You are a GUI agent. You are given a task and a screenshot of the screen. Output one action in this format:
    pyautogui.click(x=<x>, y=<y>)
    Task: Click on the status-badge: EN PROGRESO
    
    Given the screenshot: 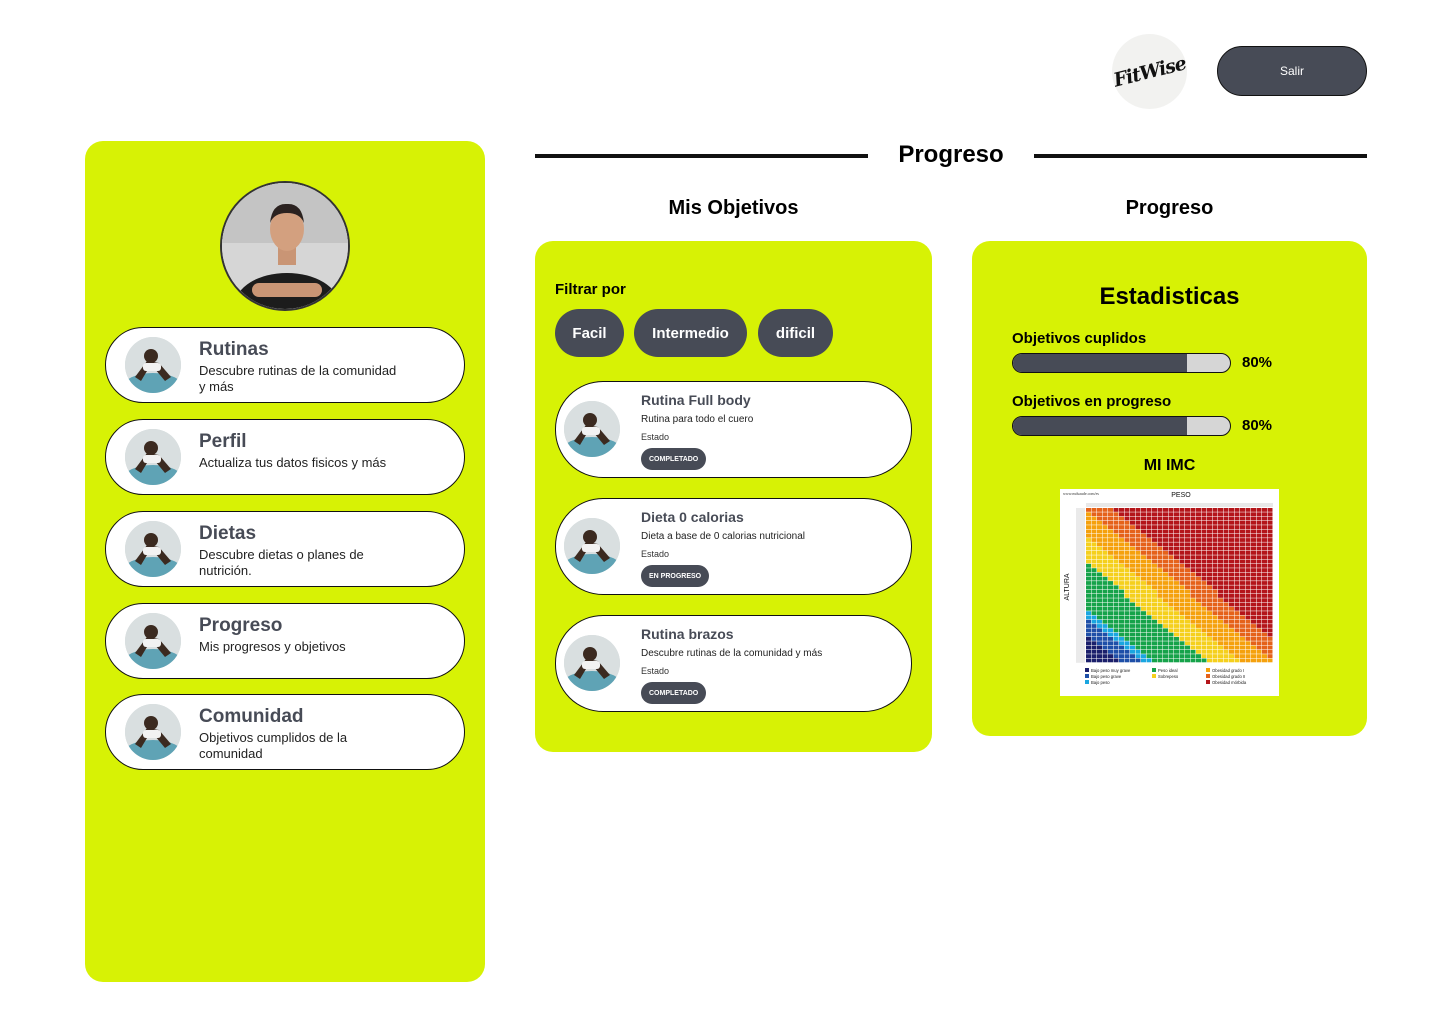 What is the action you would take?
    pyautogui.click(x=675, y=576)
    